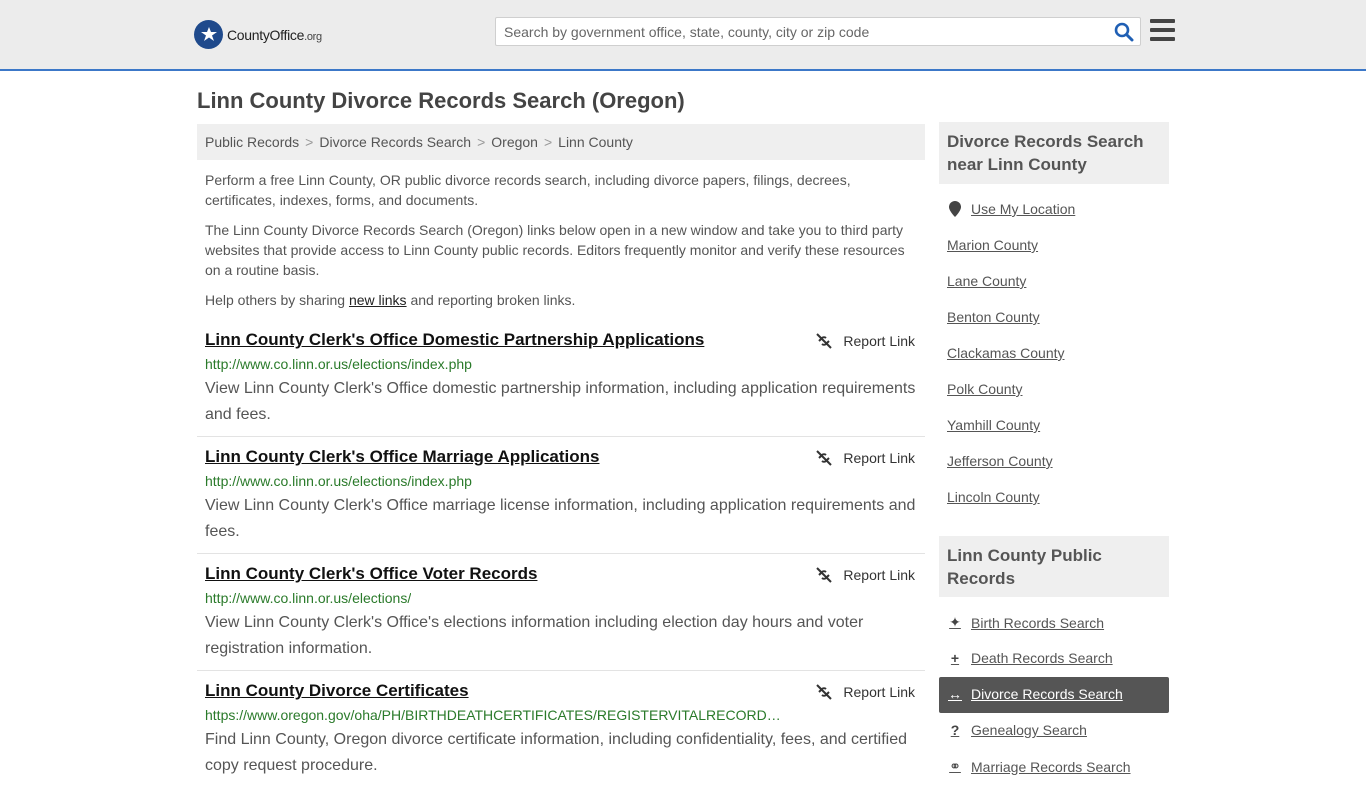 Image resolution: width=1366 pixels, height=788 pixels. I want to click on arrows-horizontal-icon: ↔, so click(955, 694).